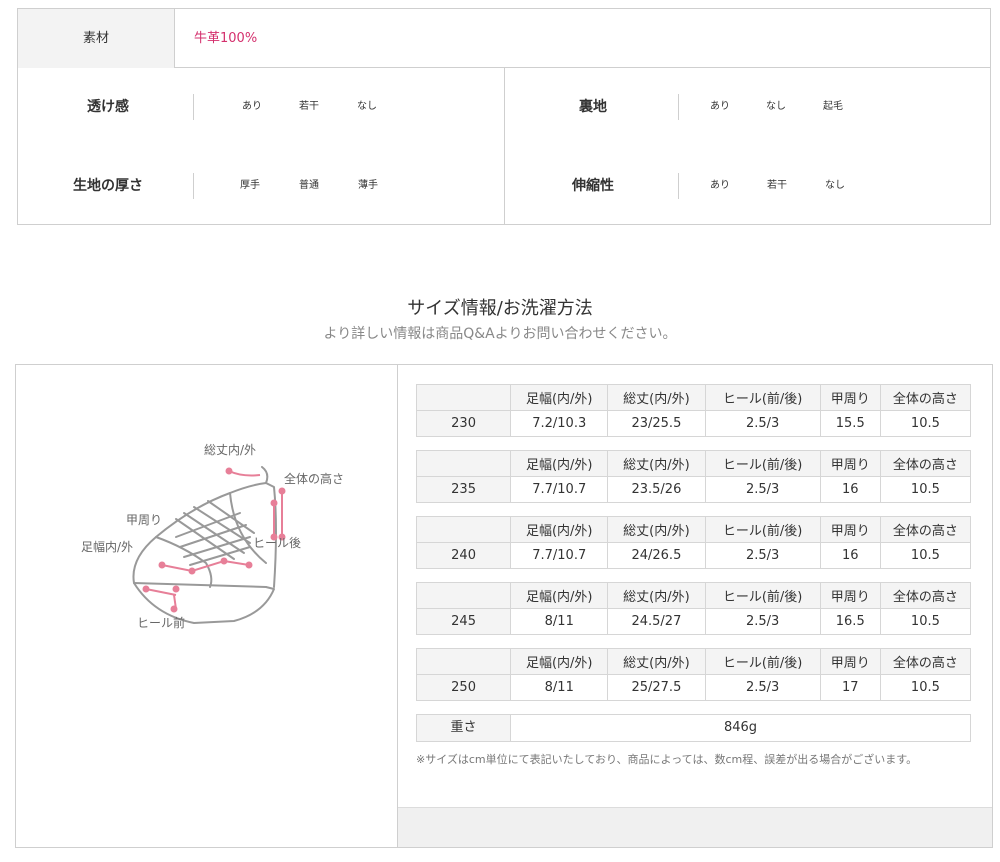 This screenshot has width=1000, height=862. Describe the element at coordinates (309, 185) in the screenshot. I see `attr-option: 普通` at that location.